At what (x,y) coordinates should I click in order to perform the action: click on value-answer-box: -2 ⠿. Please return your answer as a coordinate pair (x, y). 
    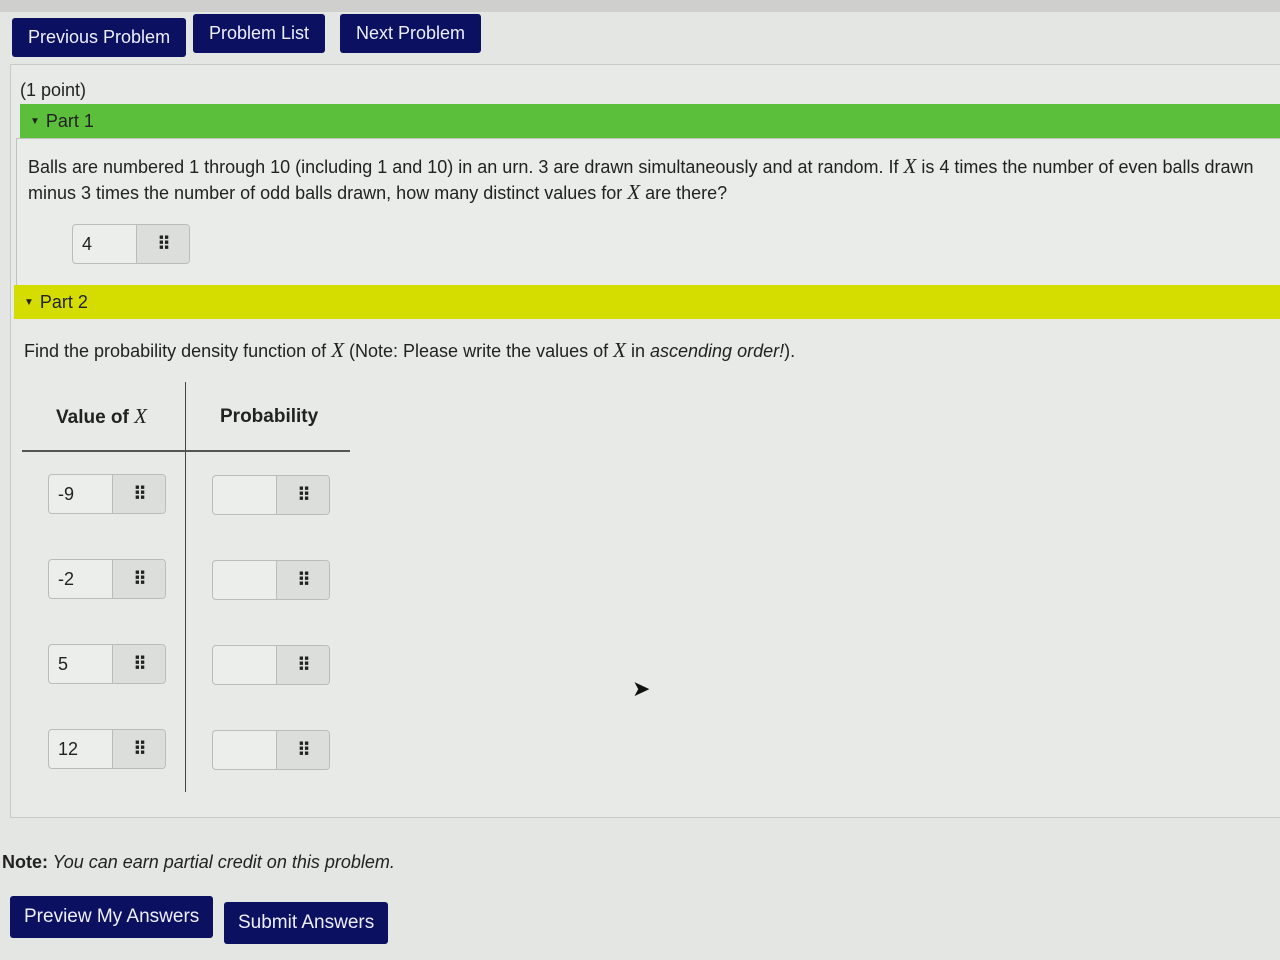
    Looking at the image, I should click on (107, 579).